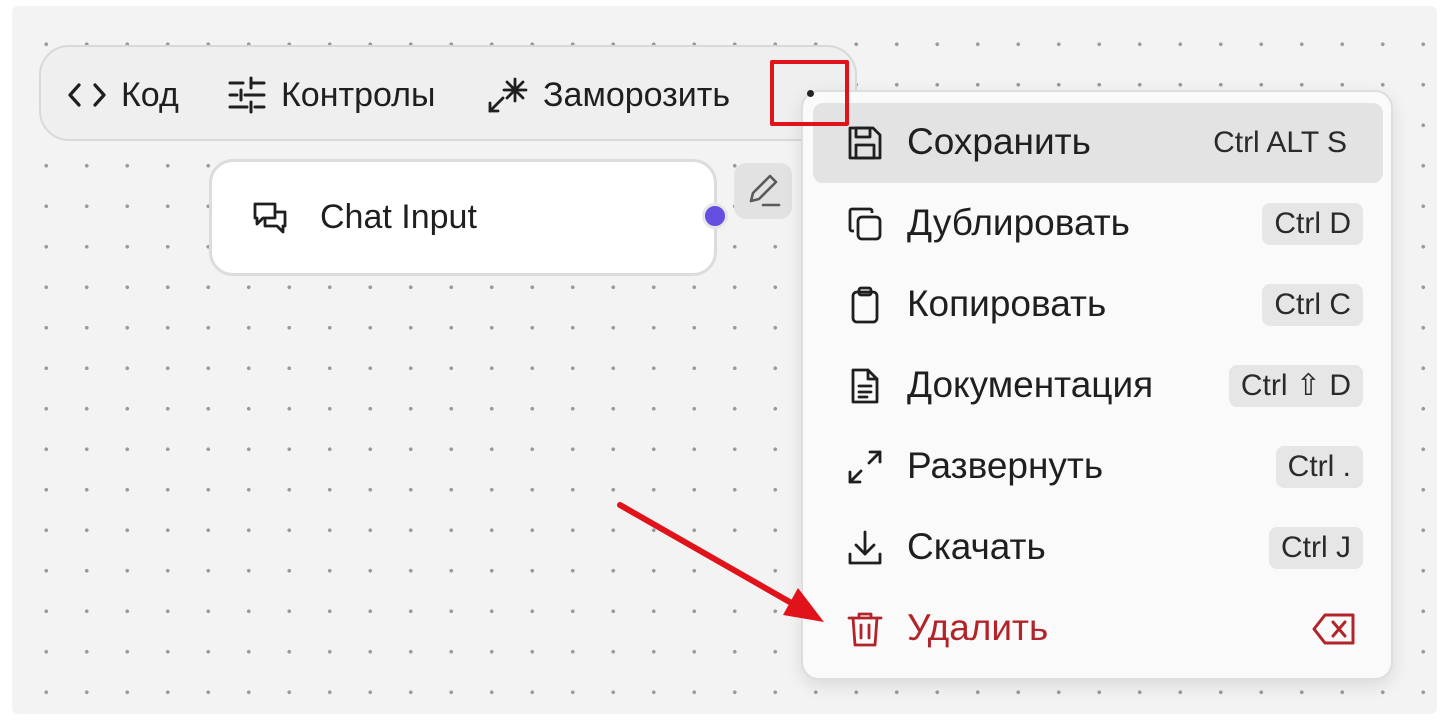 Image resolution: width=1446 pixels, height=720 pixels. I want to click on menu-item-expand: Развернуть Ctrl ., so click(1098, 467).